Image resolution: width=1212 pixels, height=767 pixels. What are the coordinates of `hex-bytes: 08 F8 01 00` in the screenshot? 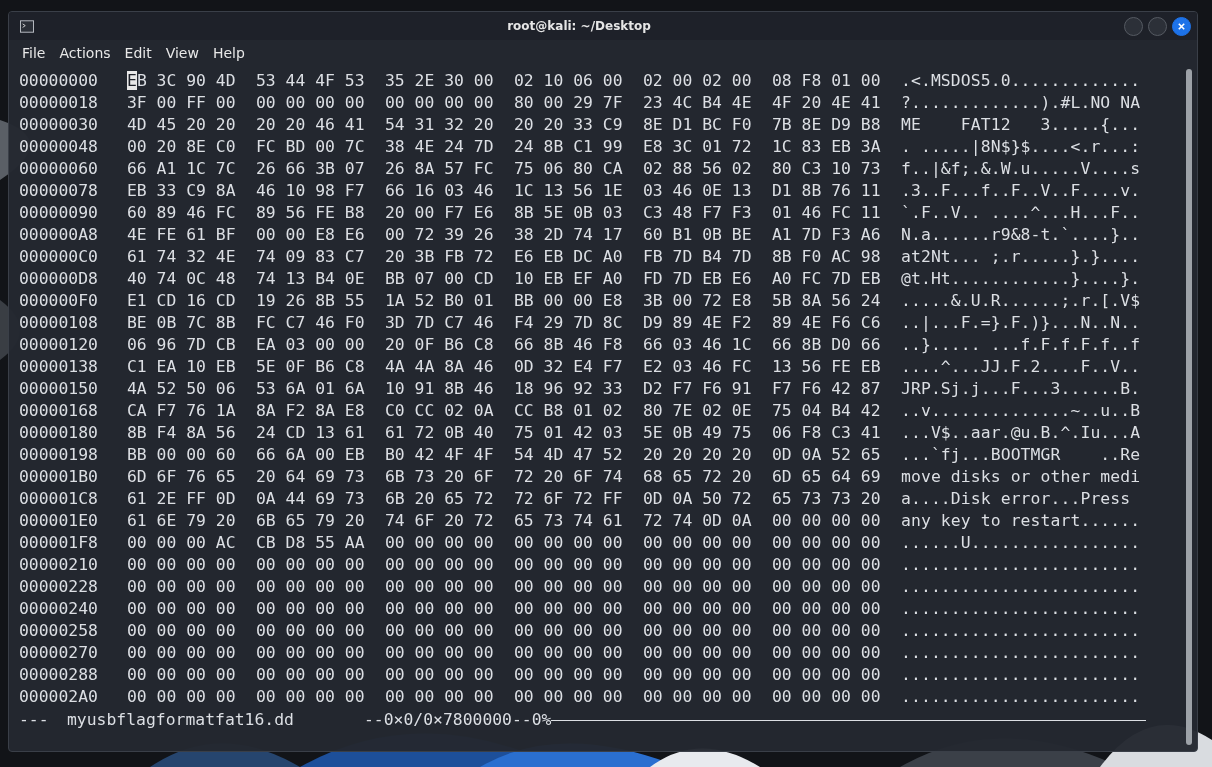 It's located at (826, 80).